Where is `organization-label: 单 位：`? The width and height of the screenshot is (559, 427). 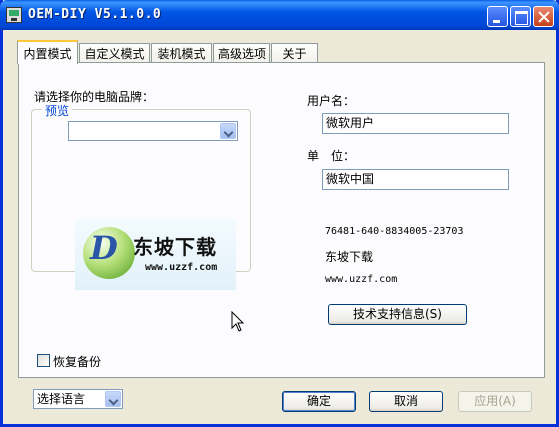 organization-label: 单 位： is located at coordinates (331, 156).